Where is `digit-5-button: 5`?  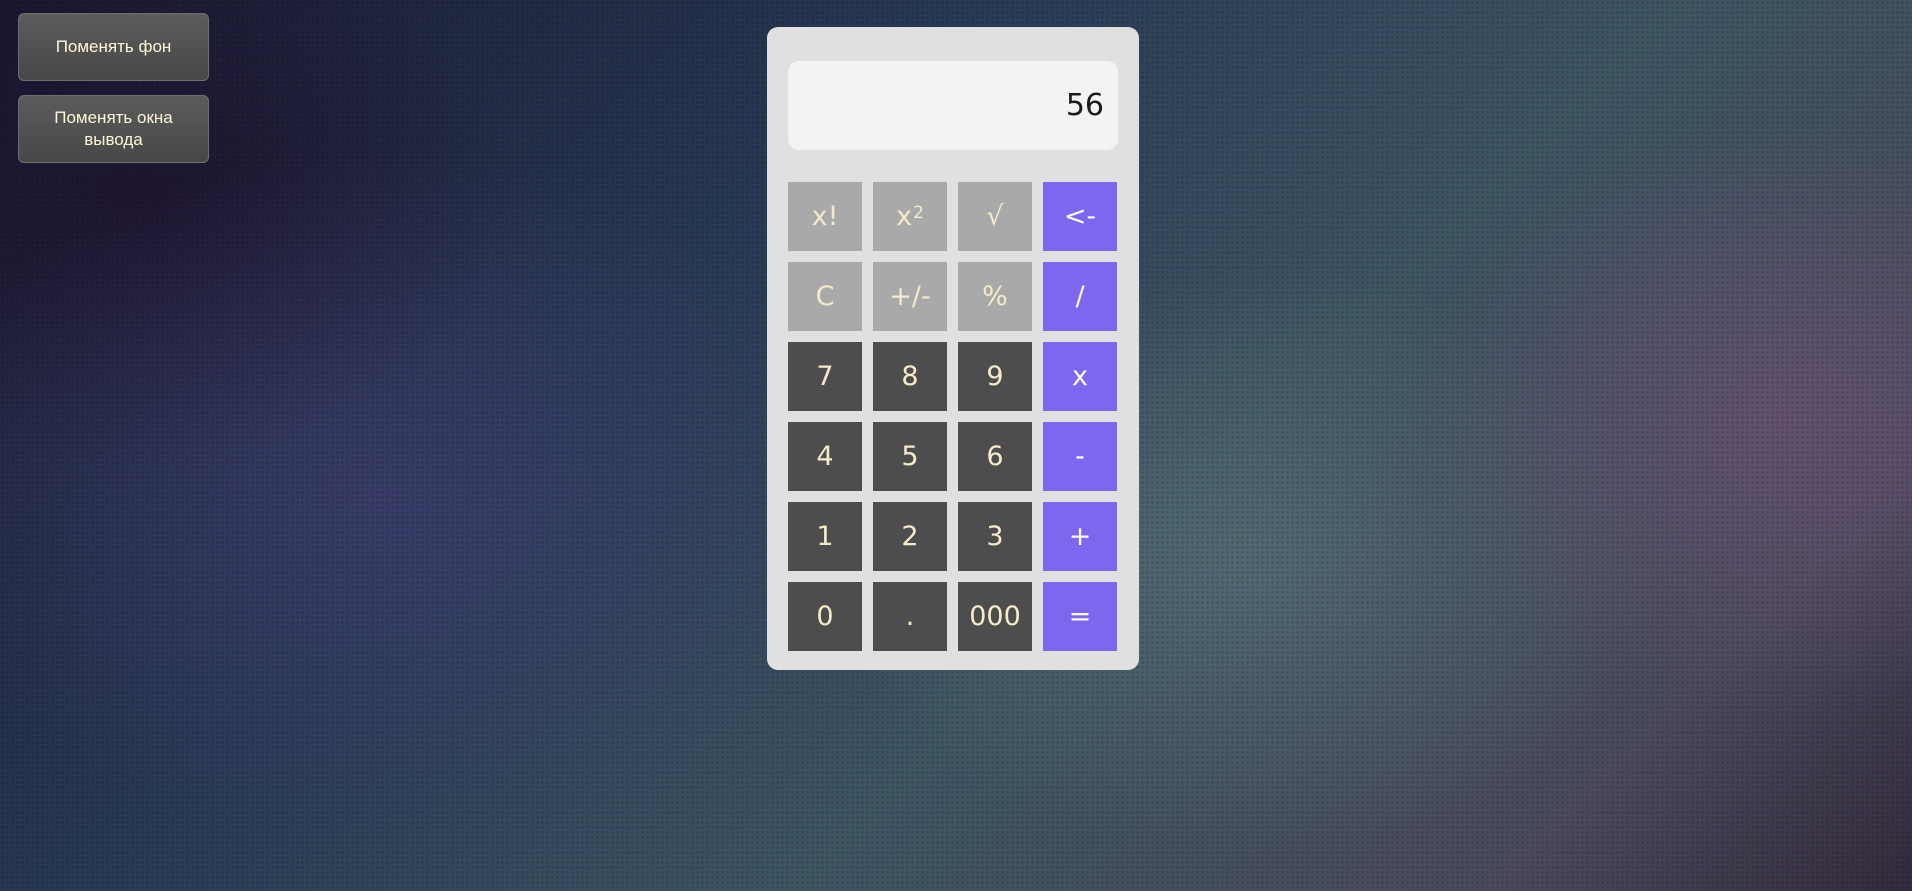 digit-5-button: 5 is located at coordinates (910, 456).